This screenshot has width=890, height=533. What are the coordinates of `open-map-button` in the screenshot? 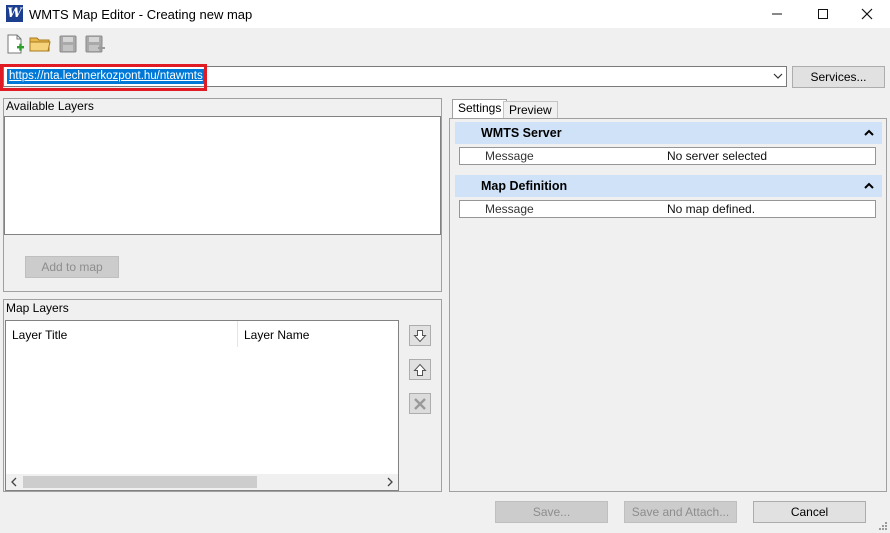 It's located at (40, 44).